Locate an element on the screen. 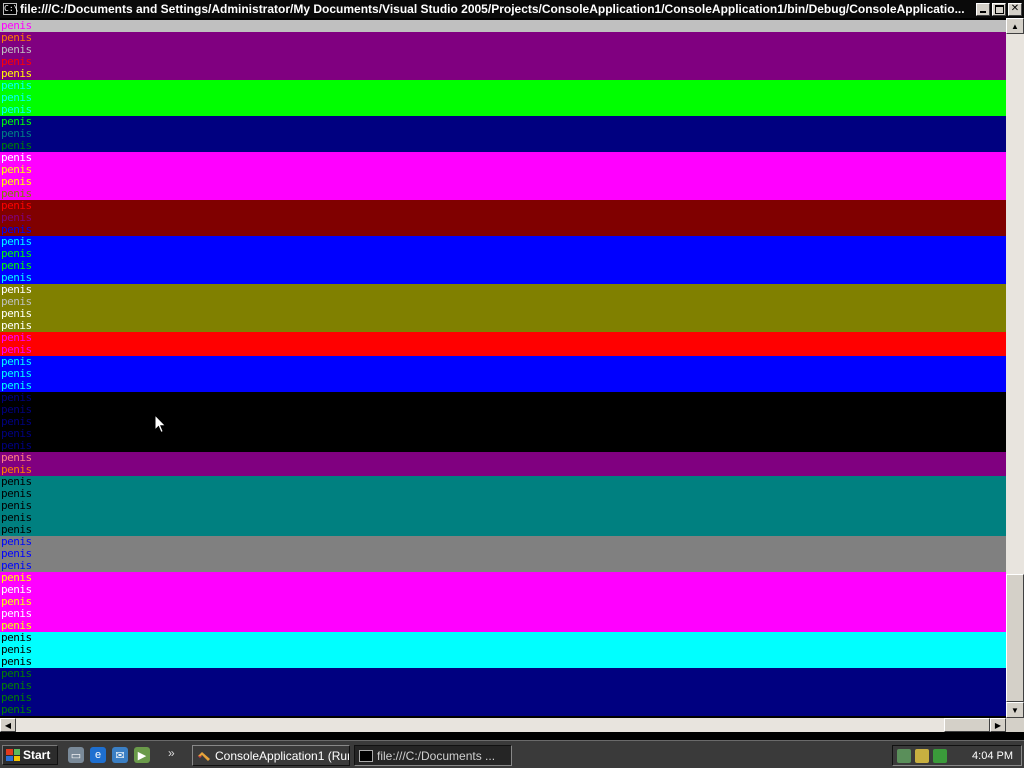 The height and width of the screenshot is (768, 1024). console-icon is located at coordinates (366, 755).